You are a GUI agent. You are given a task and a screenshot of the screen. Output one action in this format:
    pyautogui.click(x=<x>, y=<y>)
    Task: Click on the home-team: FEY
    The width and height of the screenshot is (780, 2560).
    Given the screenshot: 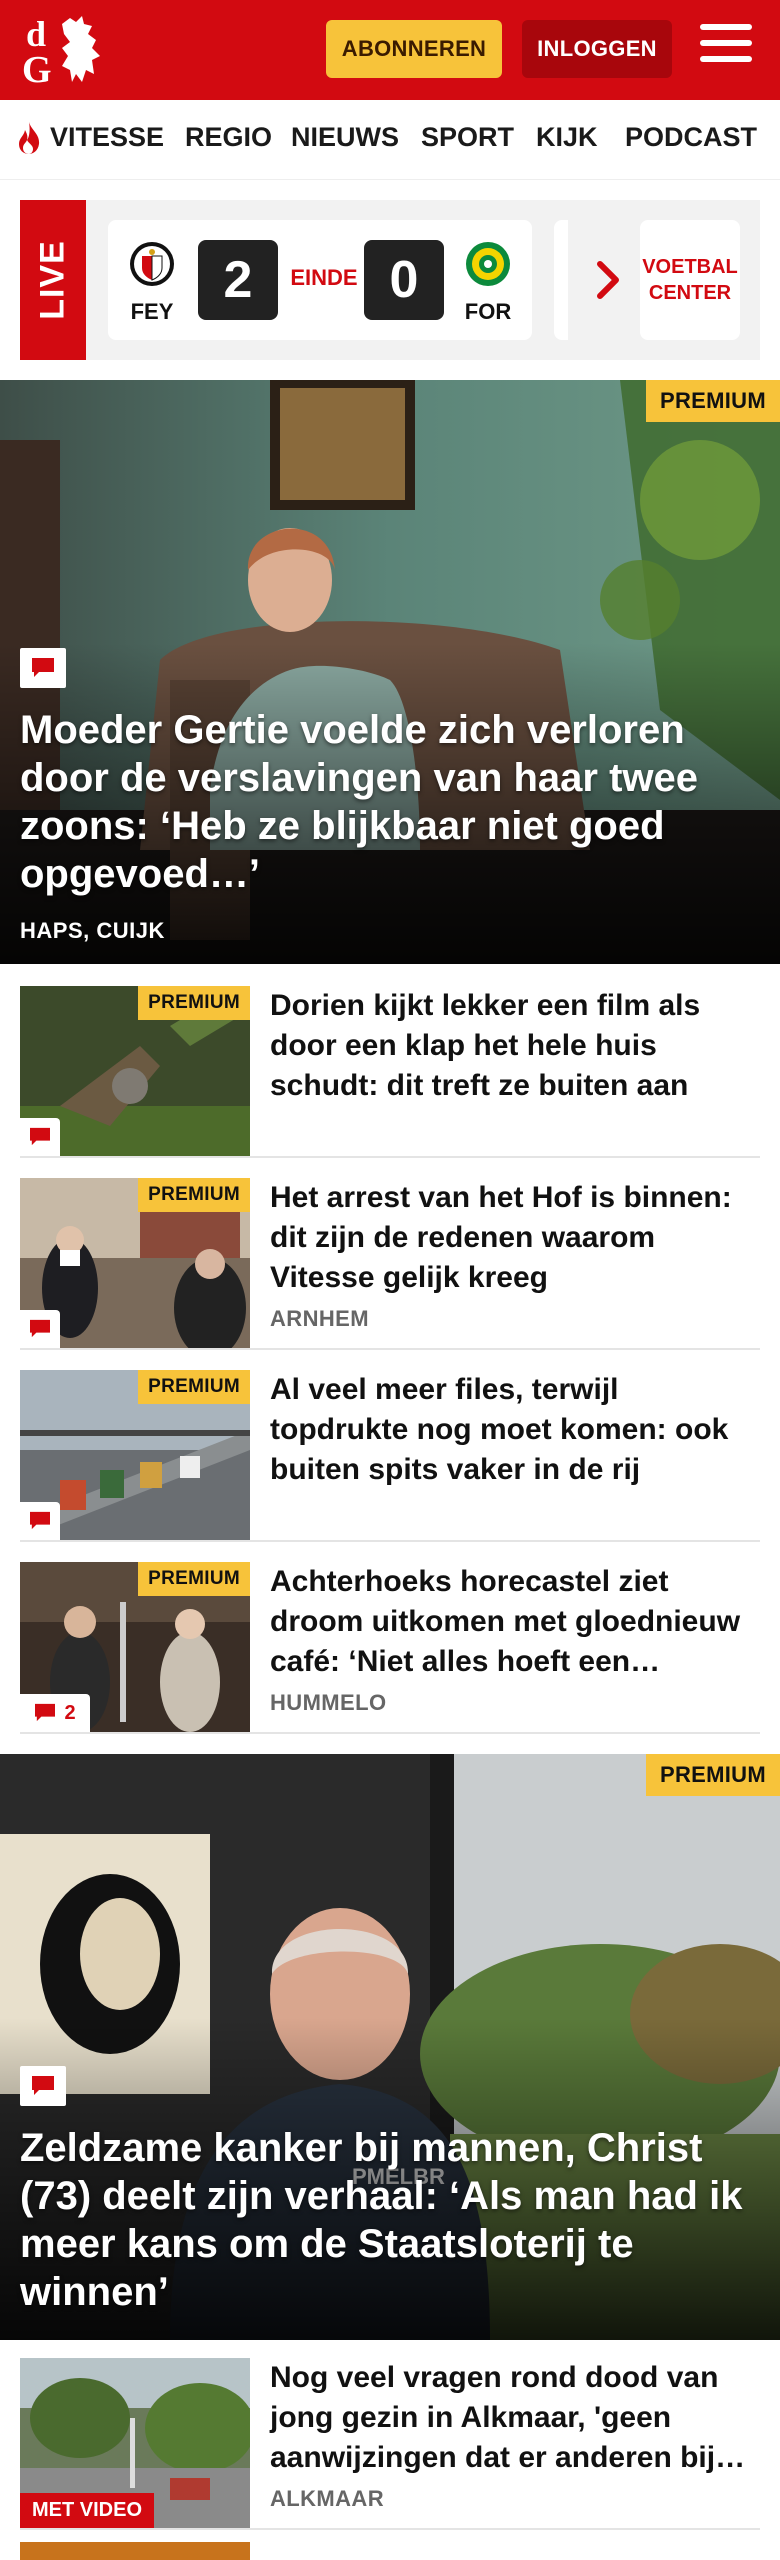 What is the action you would take?
    pyautogui.click(x=152, y=282)
    